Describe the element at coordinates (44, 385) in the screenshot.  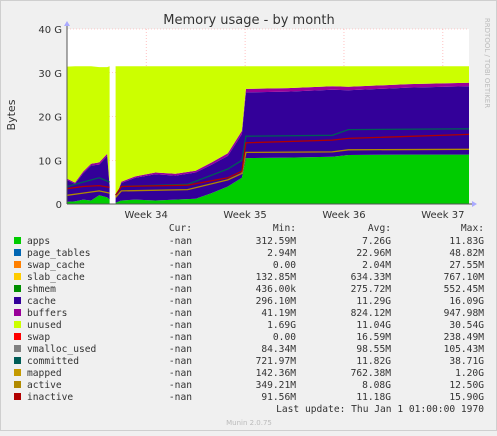
I see `legend-name-active: active` at that location.